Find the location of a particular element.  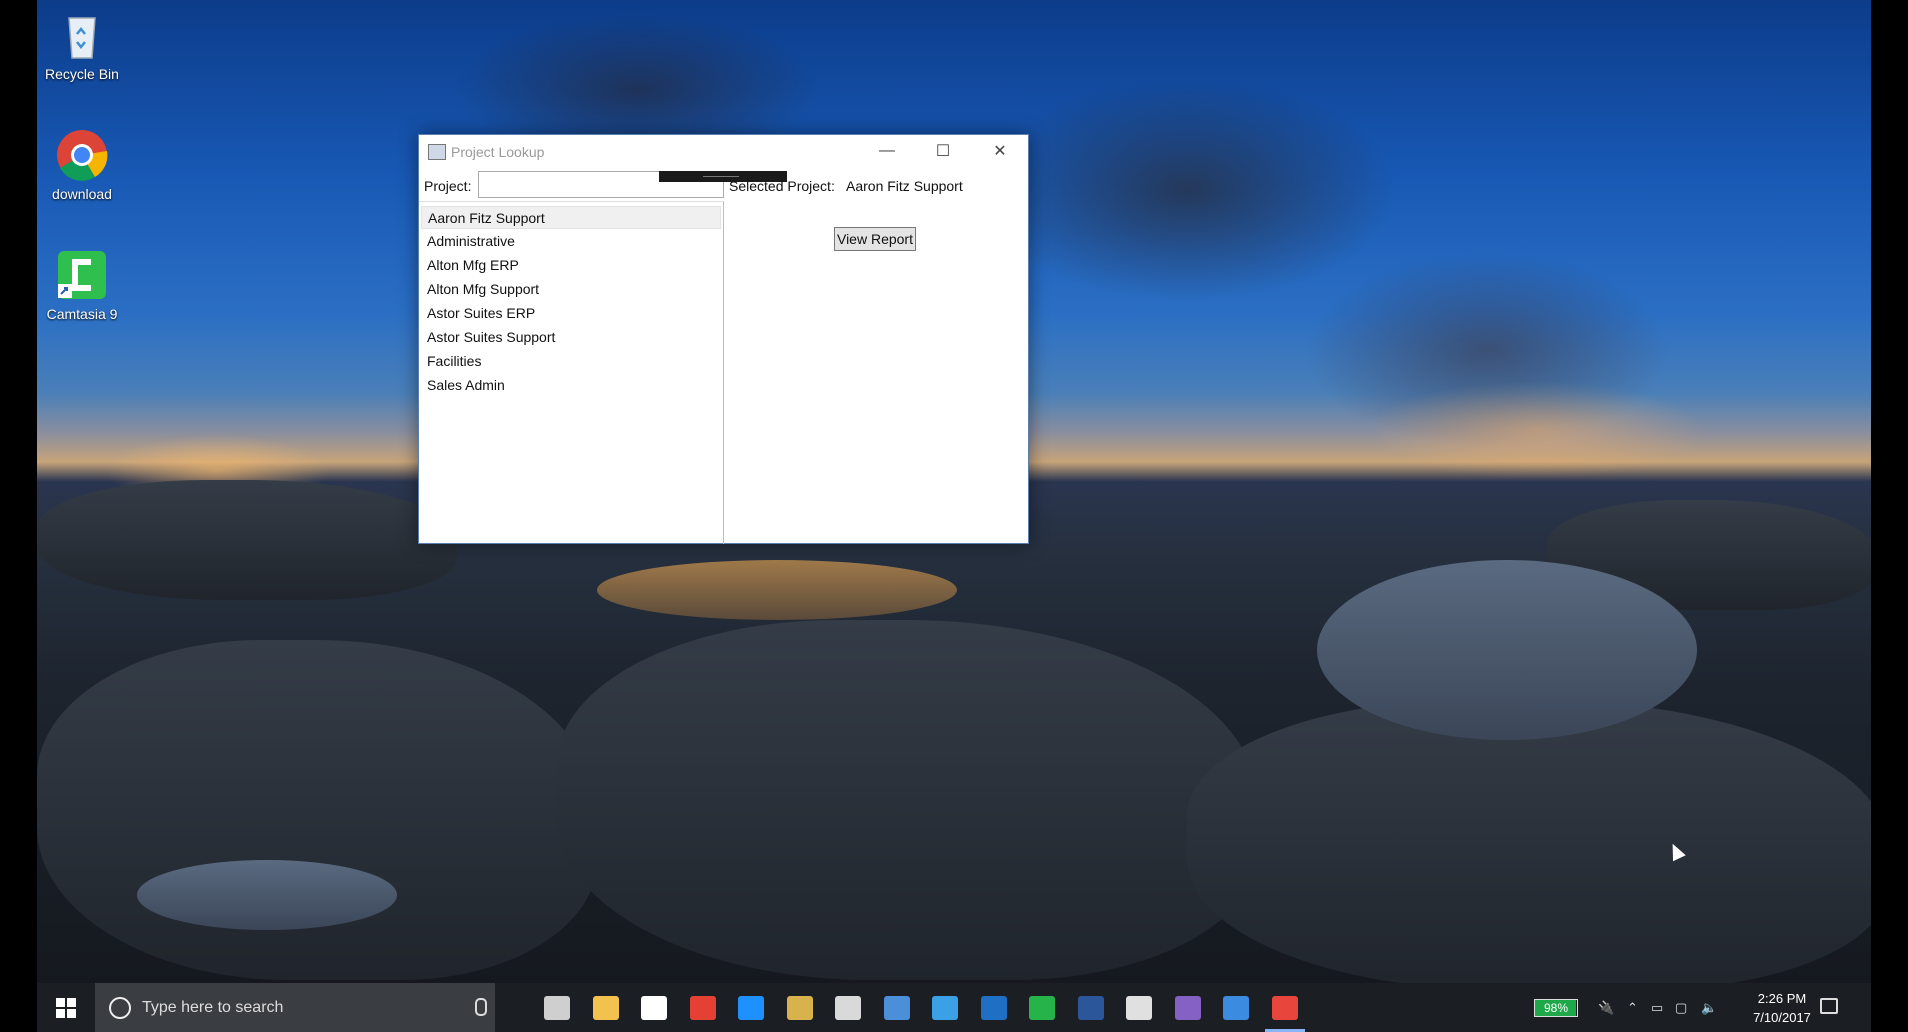

maximize-icon: ☐ is located at coordinates (943, 151).